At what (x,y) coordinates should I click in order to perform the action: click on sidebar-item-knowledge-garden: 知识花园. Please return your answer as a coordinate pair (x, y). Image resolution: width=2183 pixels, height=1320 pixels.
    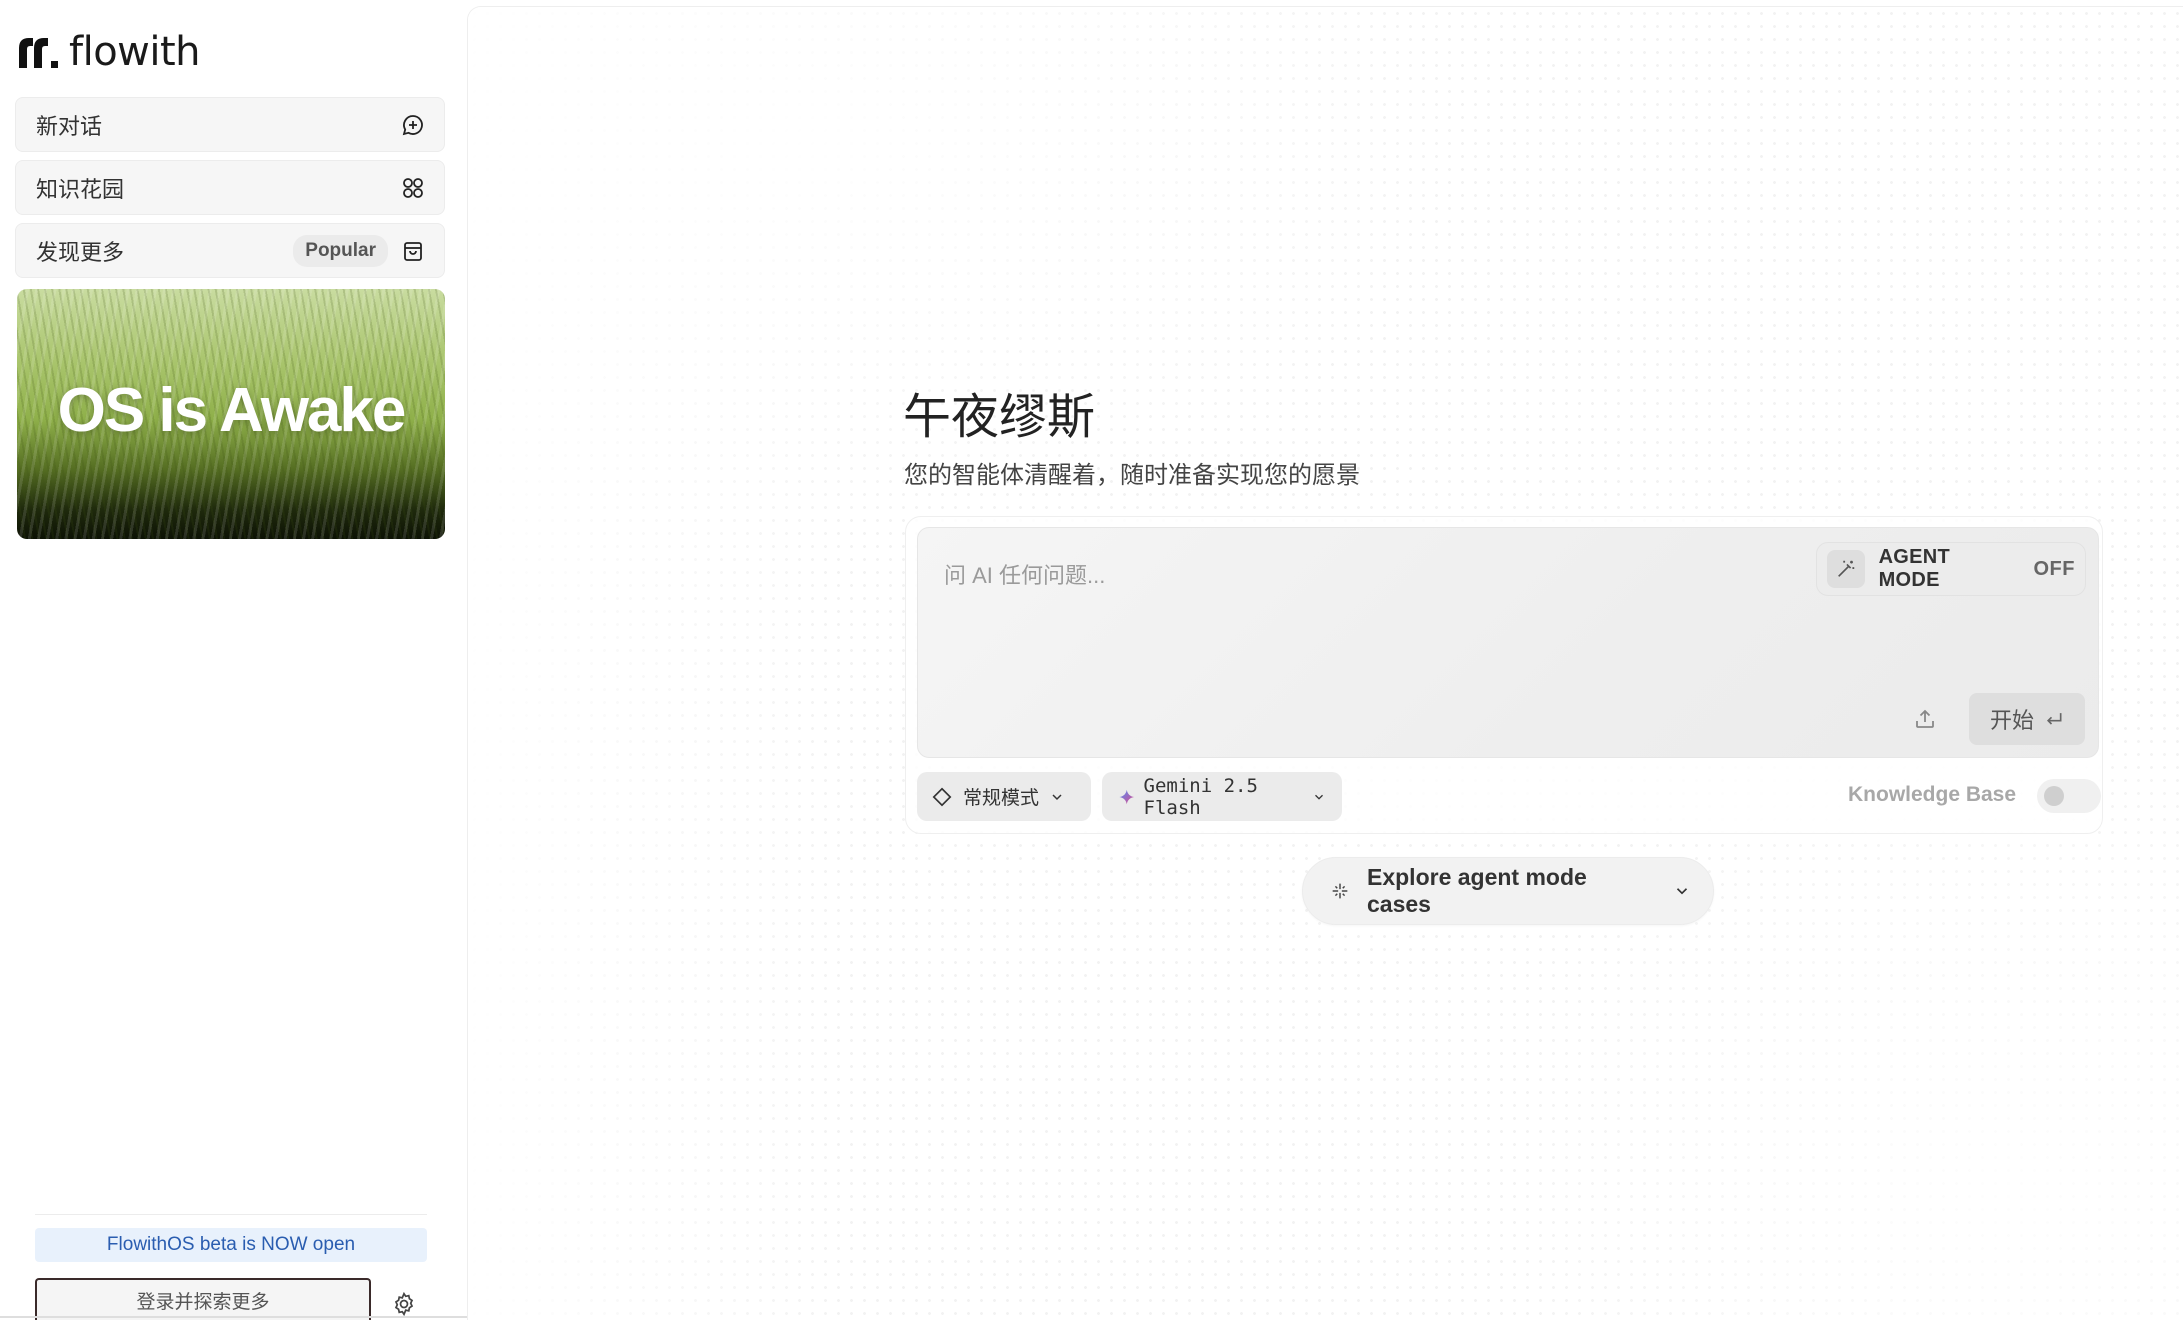
    Looking at the image, I should click on (230, 187).